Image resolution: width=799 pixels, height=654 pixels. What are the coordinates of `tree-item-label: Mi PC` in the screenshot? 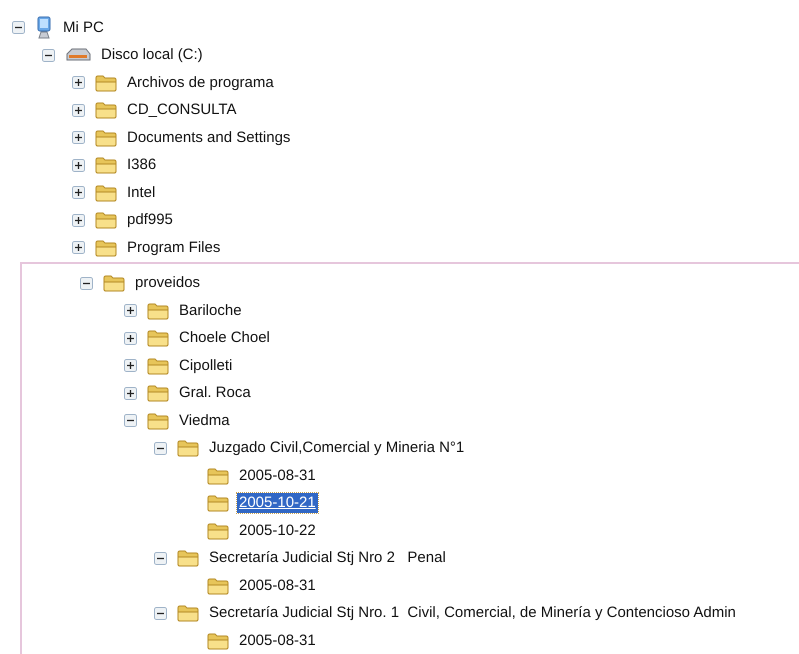 It's located at (83, 28).